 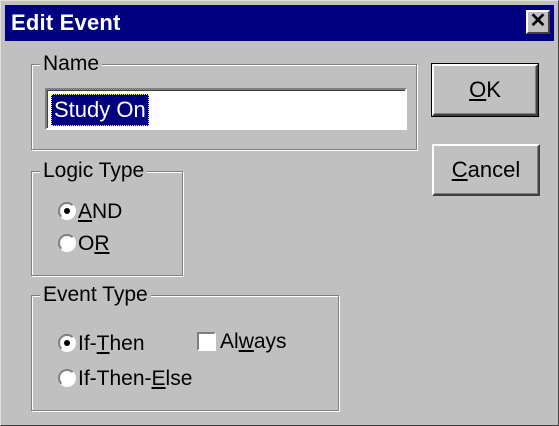 I want to click on name-input: Study On, so click(x=226, y=109).